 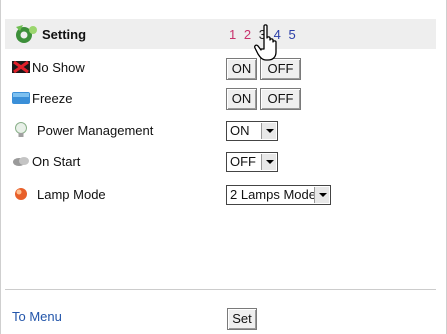 I want to click on no-show-on-button: ON, so click(x=241, y=69).